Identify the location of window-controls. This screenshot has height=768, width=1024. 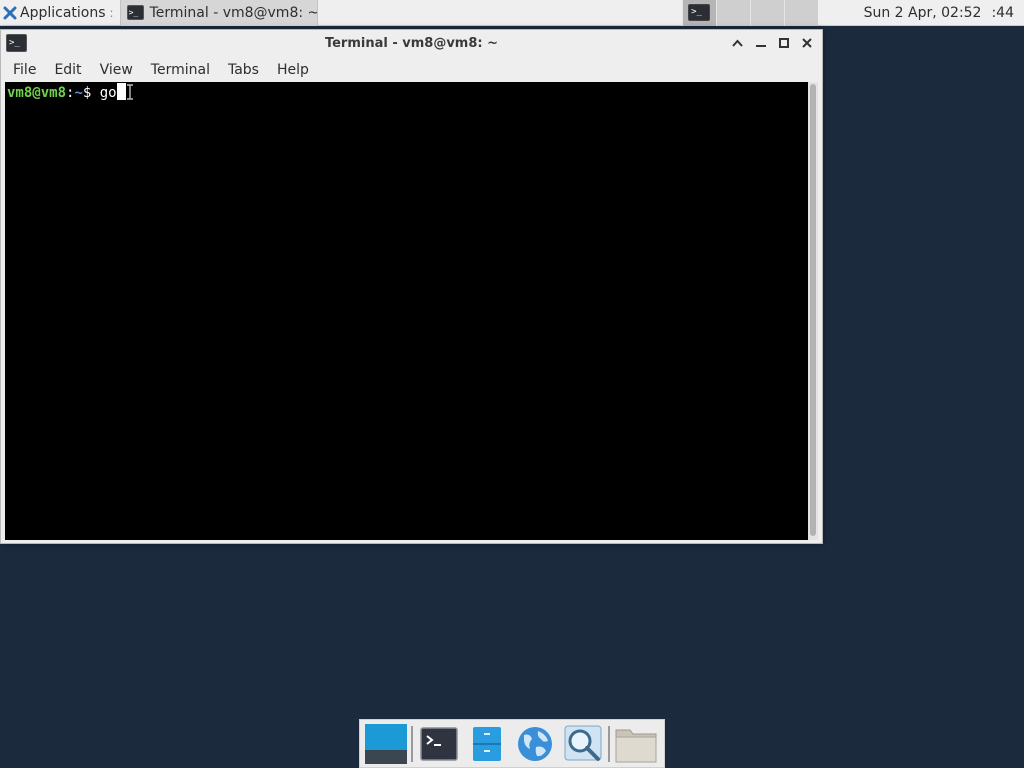
(772, 43).